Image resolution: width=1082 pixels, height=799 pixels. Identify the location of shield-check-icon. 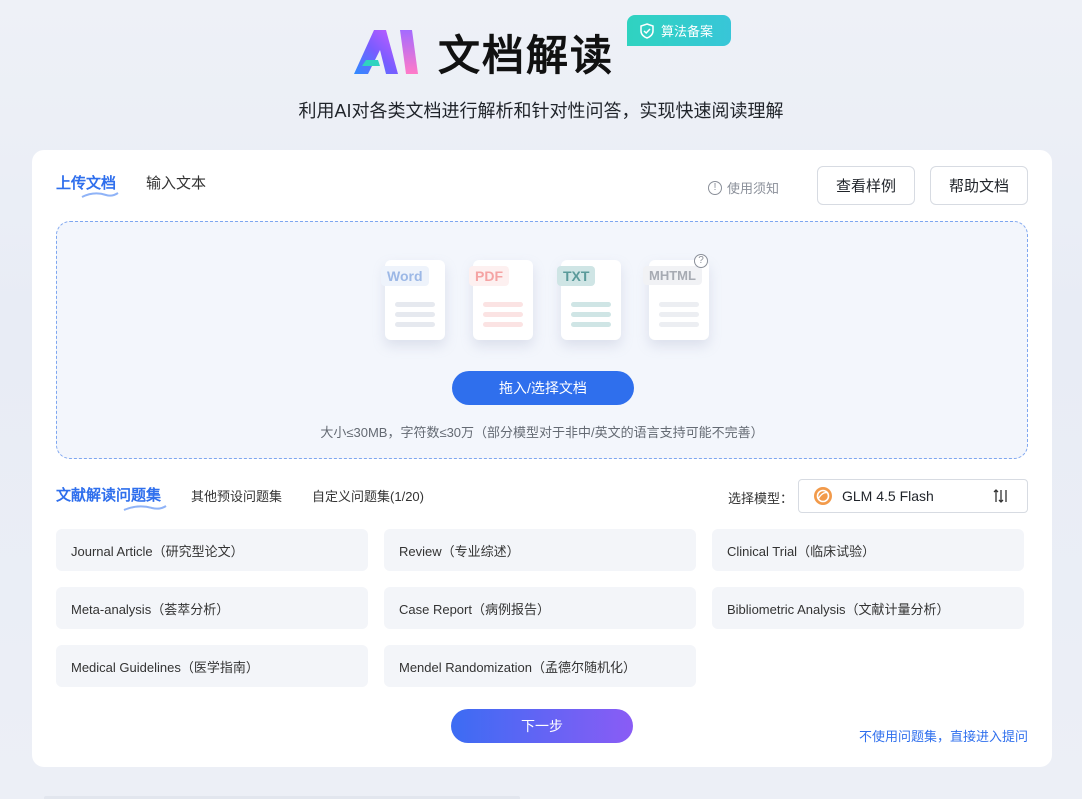
(647, 30).